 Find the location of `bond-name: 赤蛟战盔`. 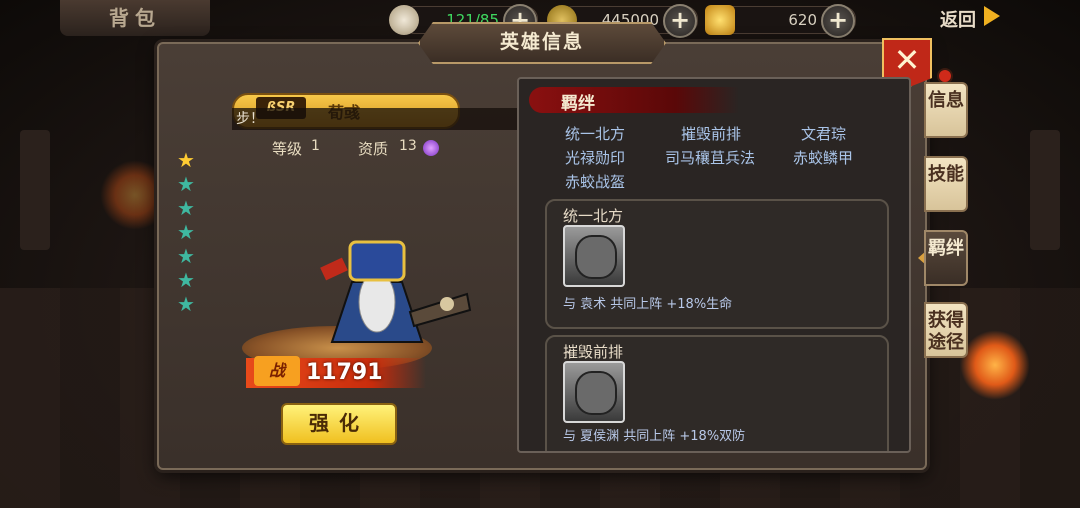

bond-name: 赤蛟战盔 is located at coordinates (595, 181).